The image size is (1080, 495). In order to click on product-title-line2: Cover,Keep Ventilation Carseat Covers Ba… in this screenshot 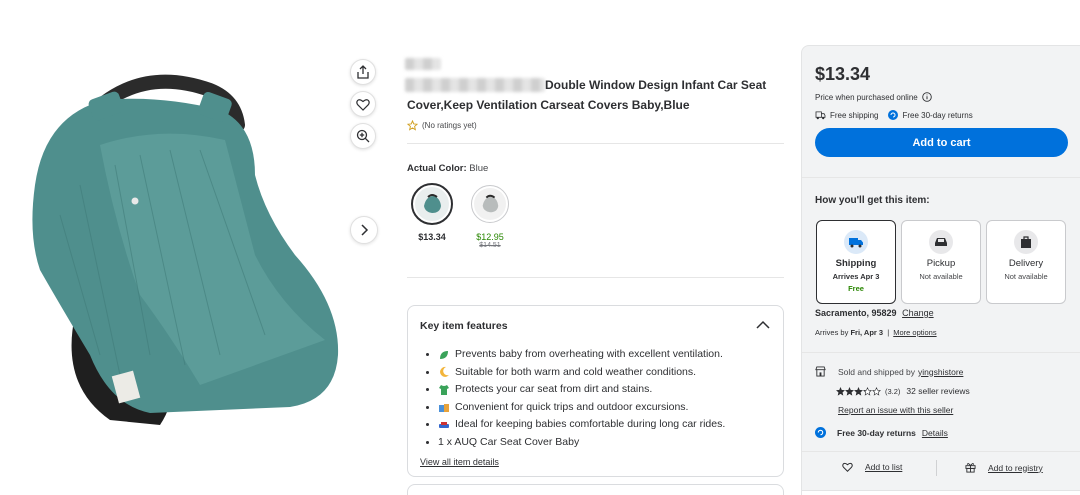, I will do `click(548, 105)`.